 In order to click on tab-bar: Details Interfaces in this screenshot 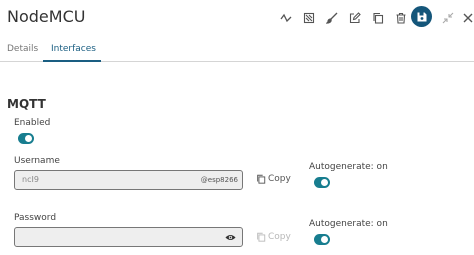, I will do `click(237, 49)`.